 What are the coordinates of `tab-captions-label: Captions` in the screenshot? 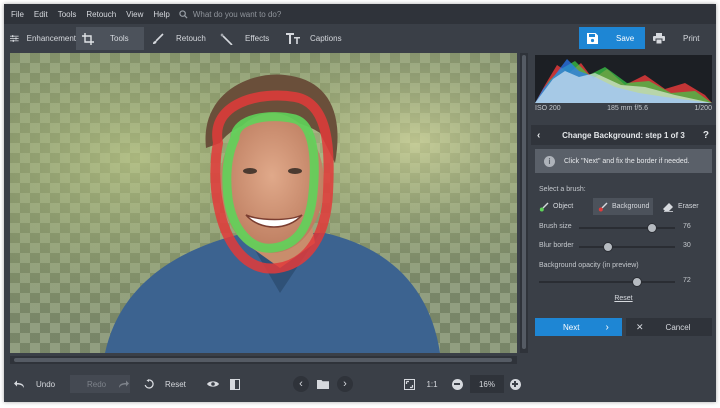 It's located at (326, 38).